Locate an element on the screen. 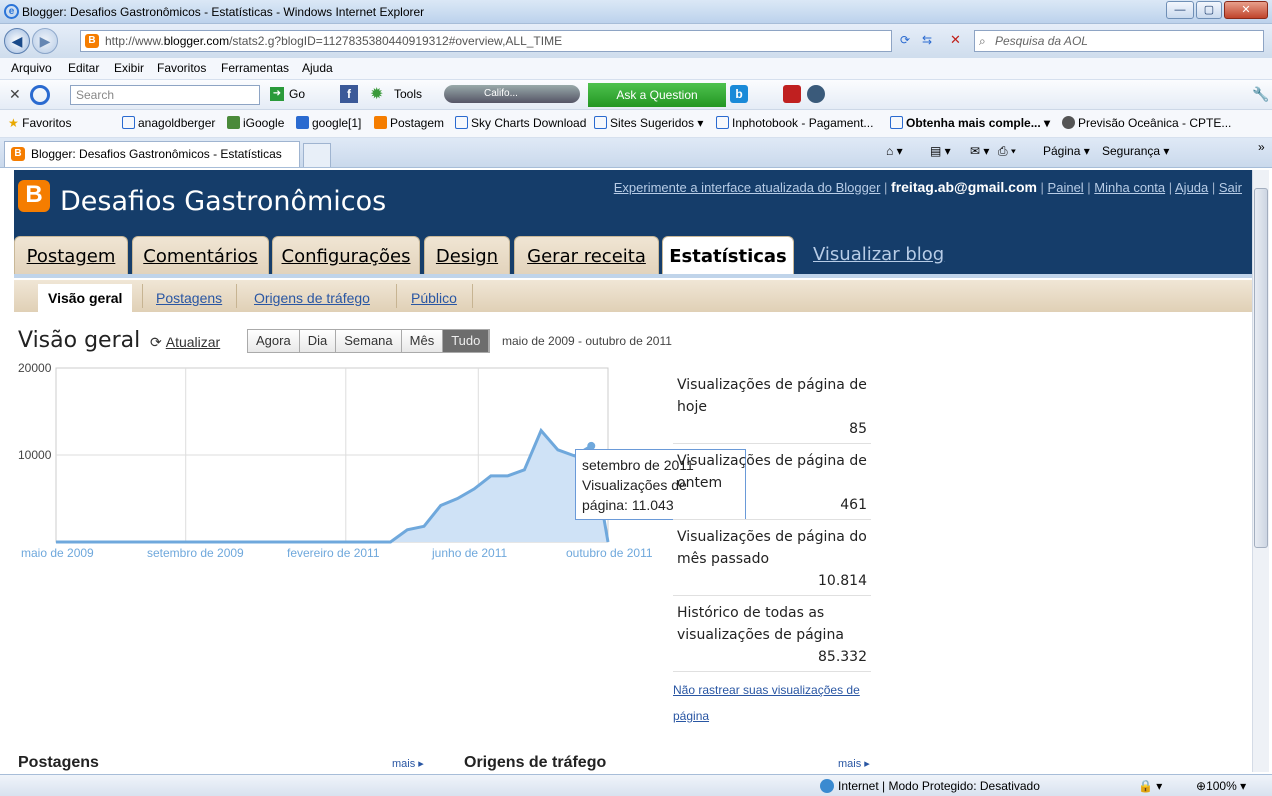 The height and width of the screenshot is (796, 1272). tab-configuracoes: Configurações is located at coordinates (346, 255).